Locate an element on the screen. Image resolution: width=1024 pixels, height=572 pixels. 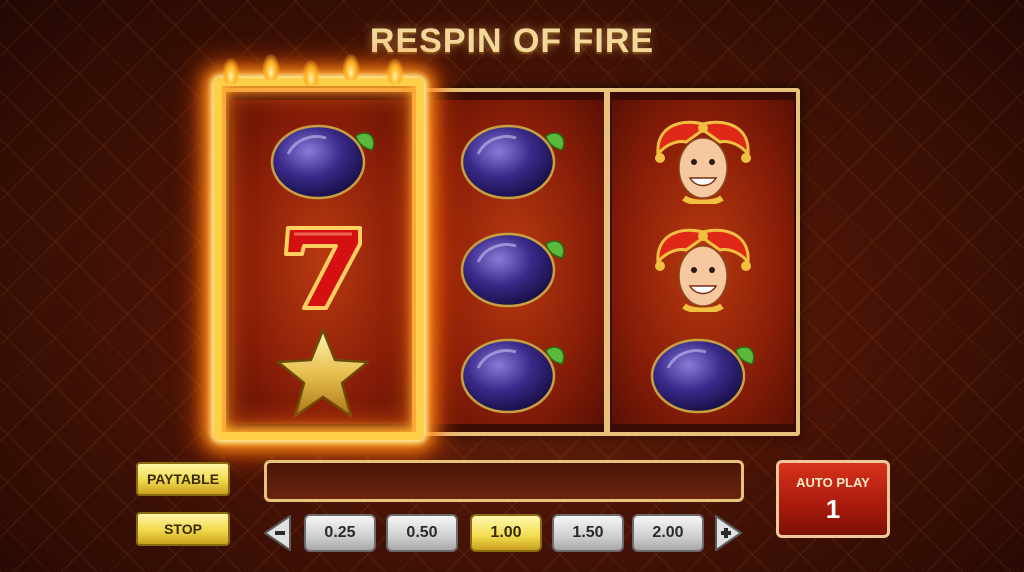
bet-option: 2.00 is located at coordinates (668, 533).